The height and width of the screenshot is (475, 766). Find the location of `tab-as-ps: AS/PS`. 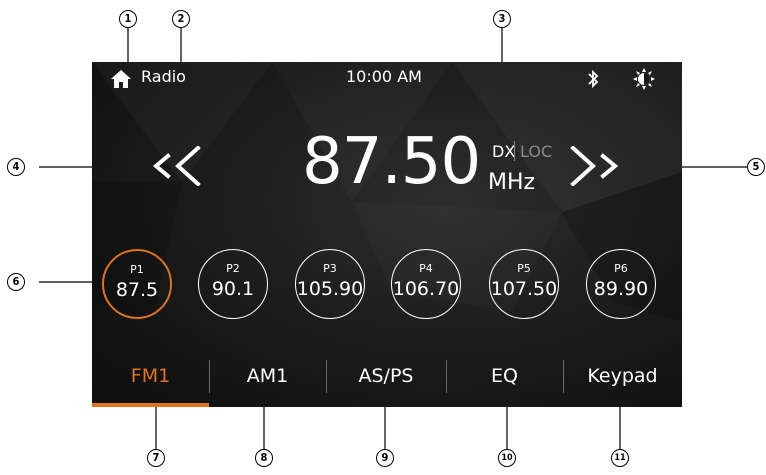

tab-as-ps: AS/PS is located at coordinates (386, 377).